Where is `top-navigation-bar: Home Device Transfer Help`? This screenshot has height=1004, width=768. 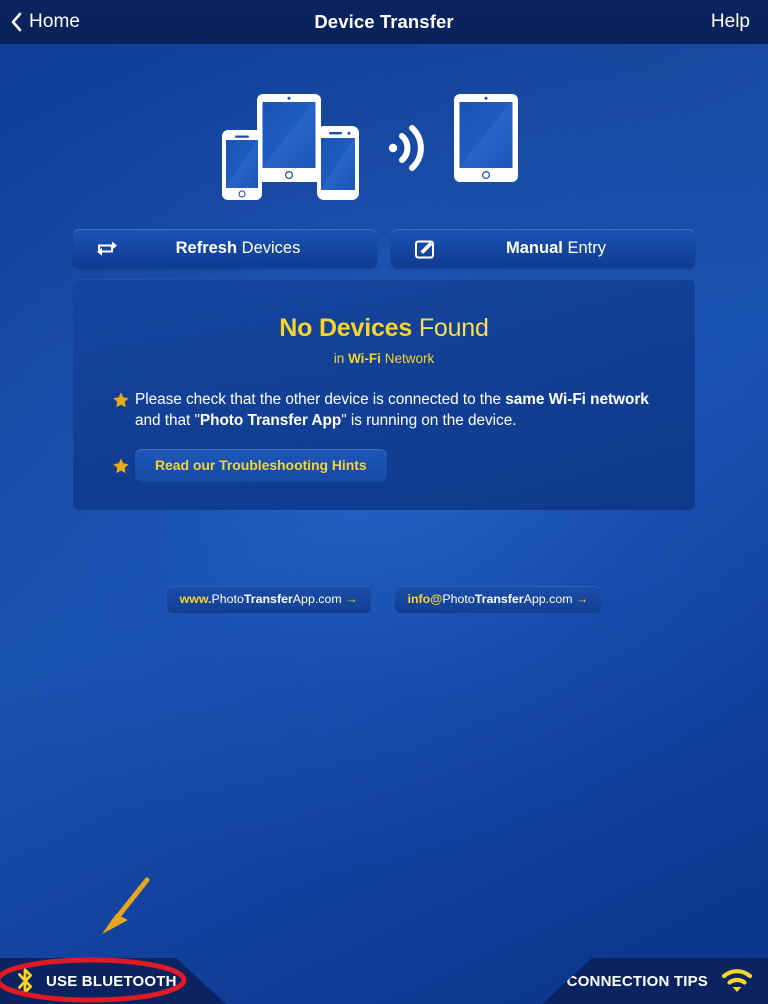
top-navigation-bar: Home Device Transfer Help is located at coordinates (384, 22).